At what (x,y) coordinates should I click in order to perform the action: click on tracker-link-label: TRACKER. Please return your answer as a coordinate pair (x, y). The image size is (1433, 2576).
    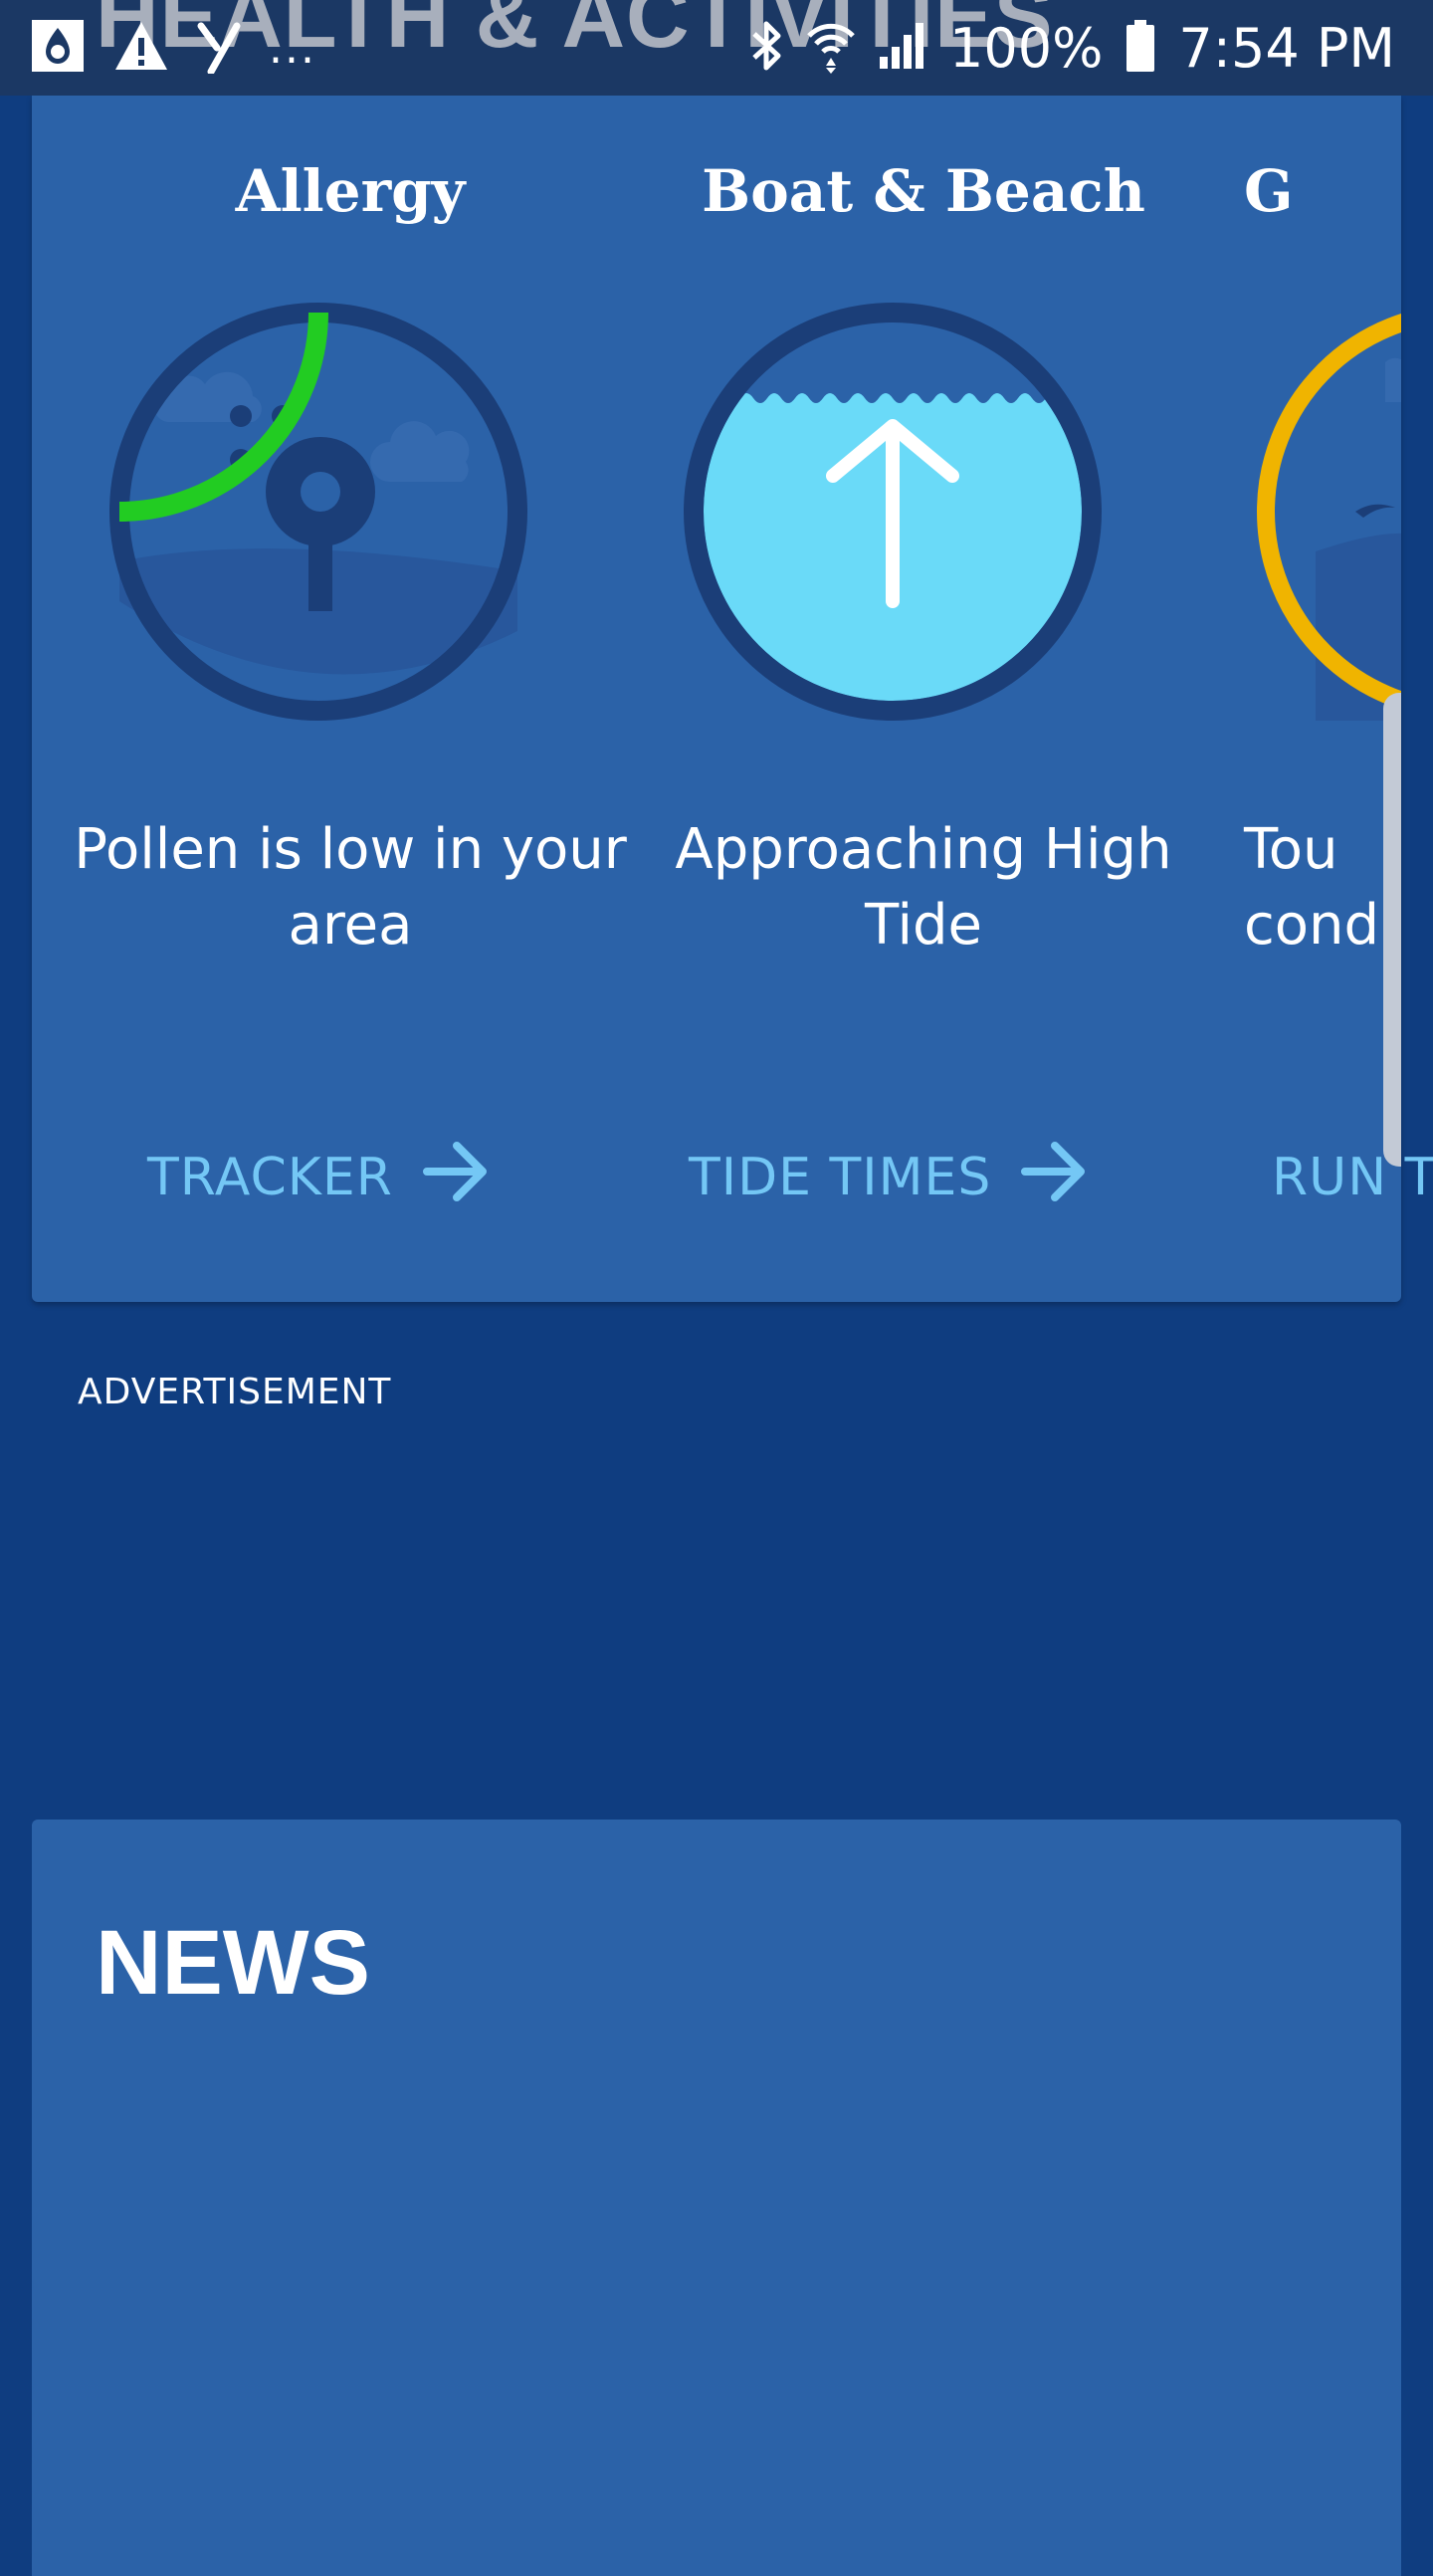
    Looking at the image, I should click on (270, 1177).